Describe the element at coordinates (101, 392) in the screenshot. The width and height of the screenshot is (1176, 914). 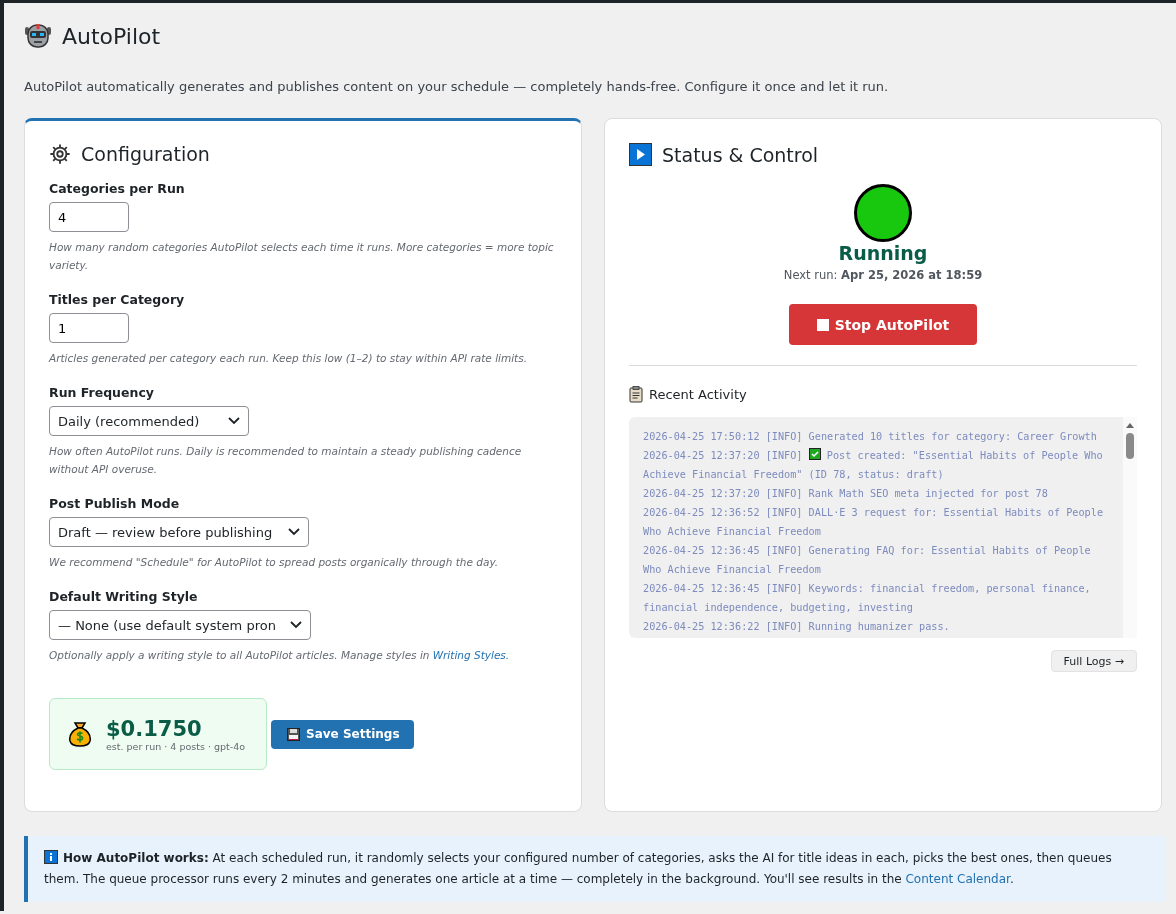
I see `field-label: Run Frequency` at that location.